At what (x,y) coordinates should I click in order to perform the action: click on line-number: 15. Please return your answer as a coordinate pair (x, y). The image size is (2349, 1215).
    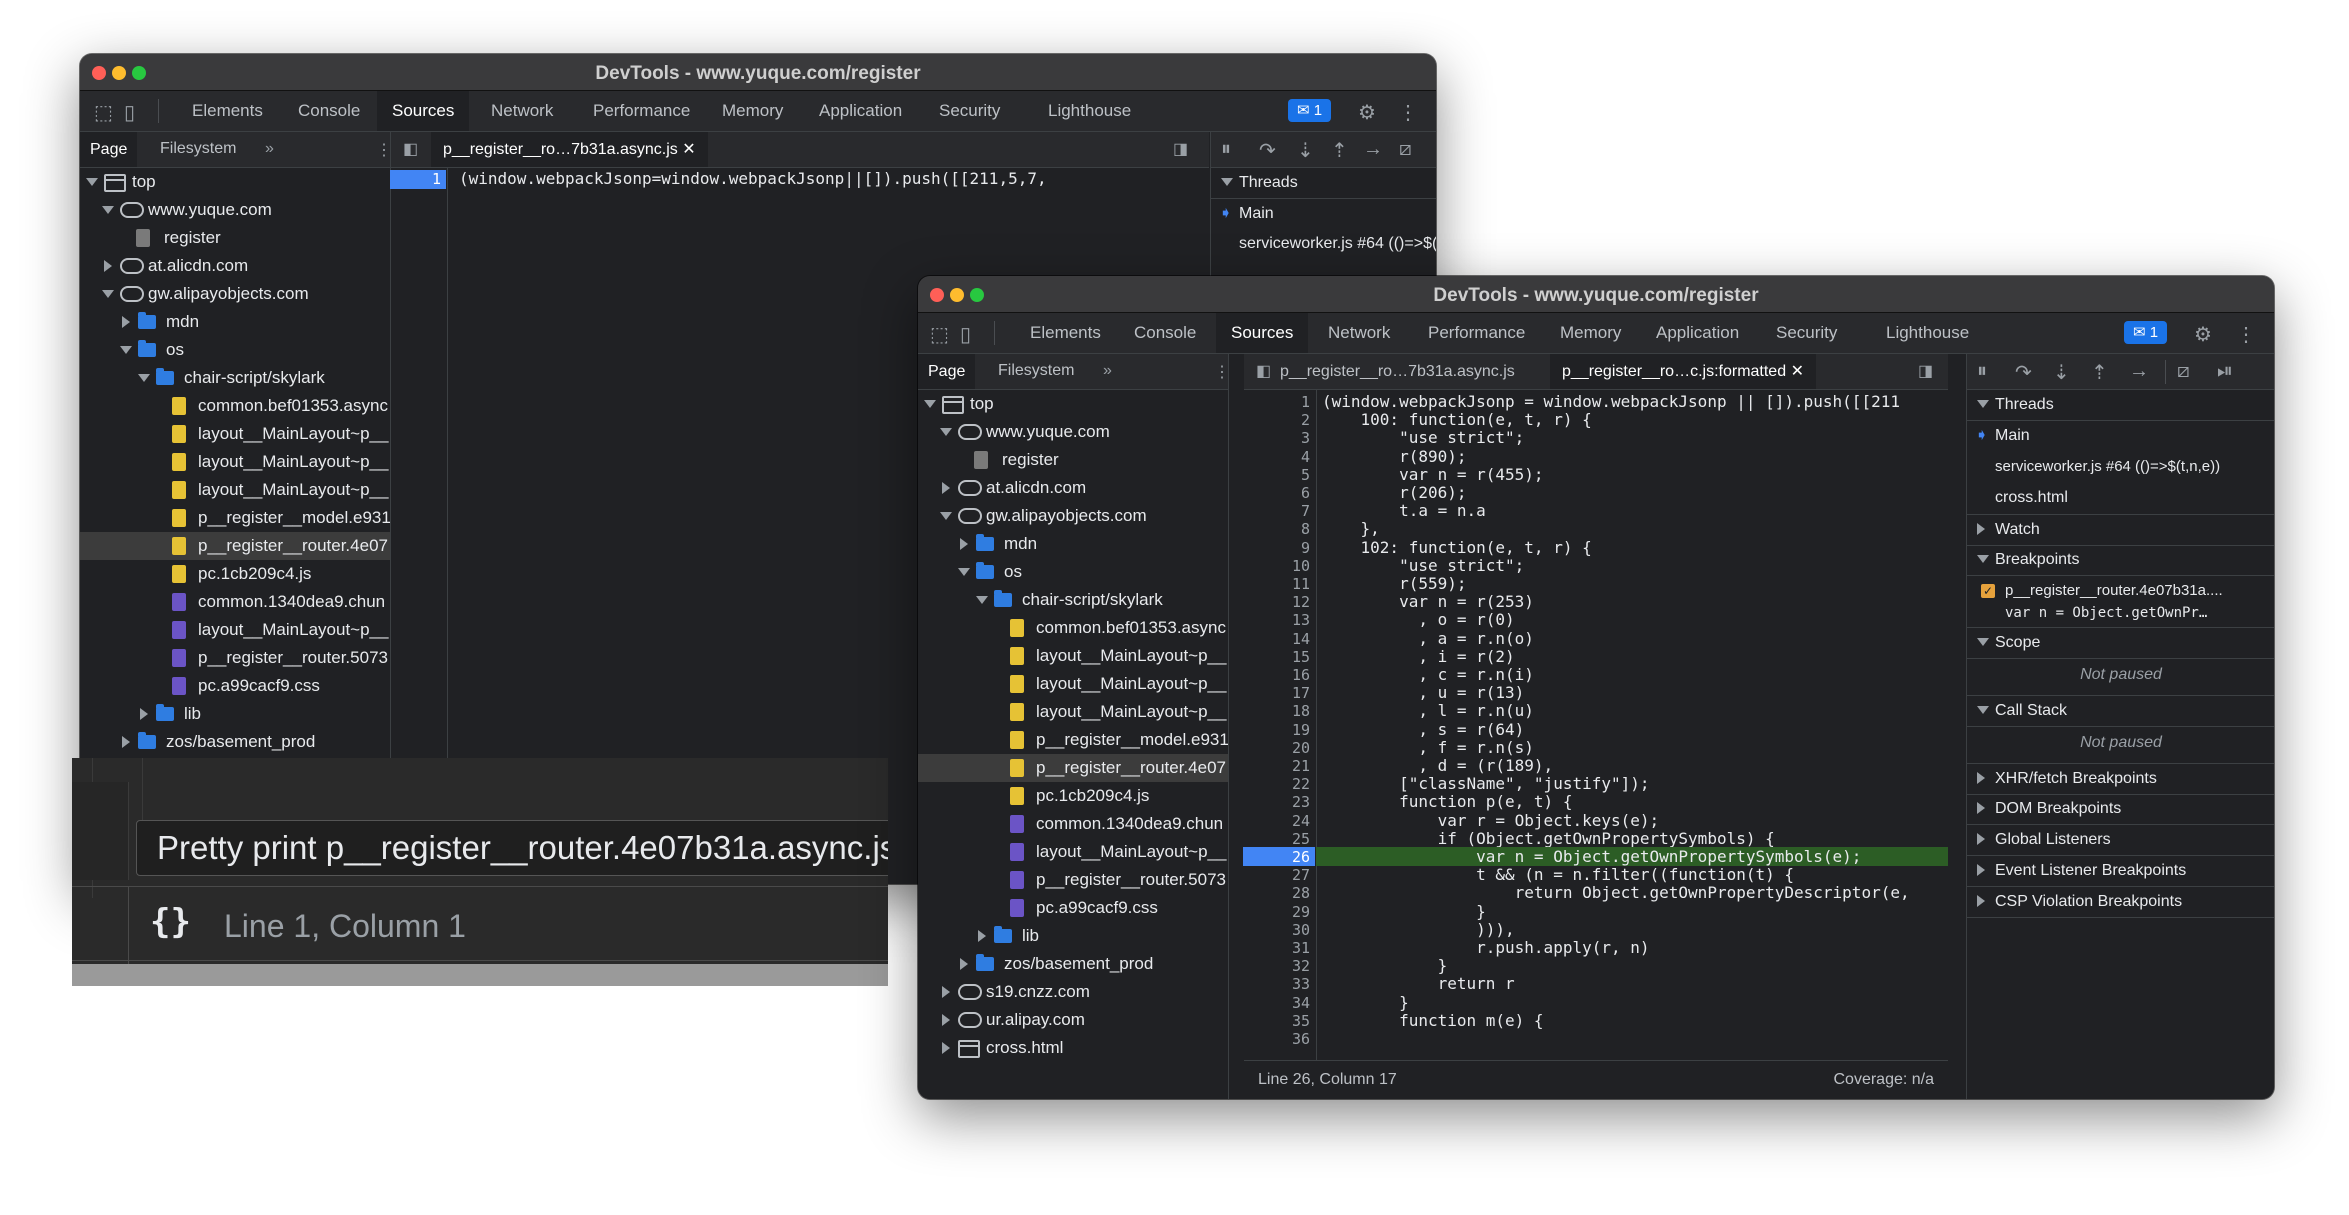
    Looking at the image, I should click on (1301, 657).